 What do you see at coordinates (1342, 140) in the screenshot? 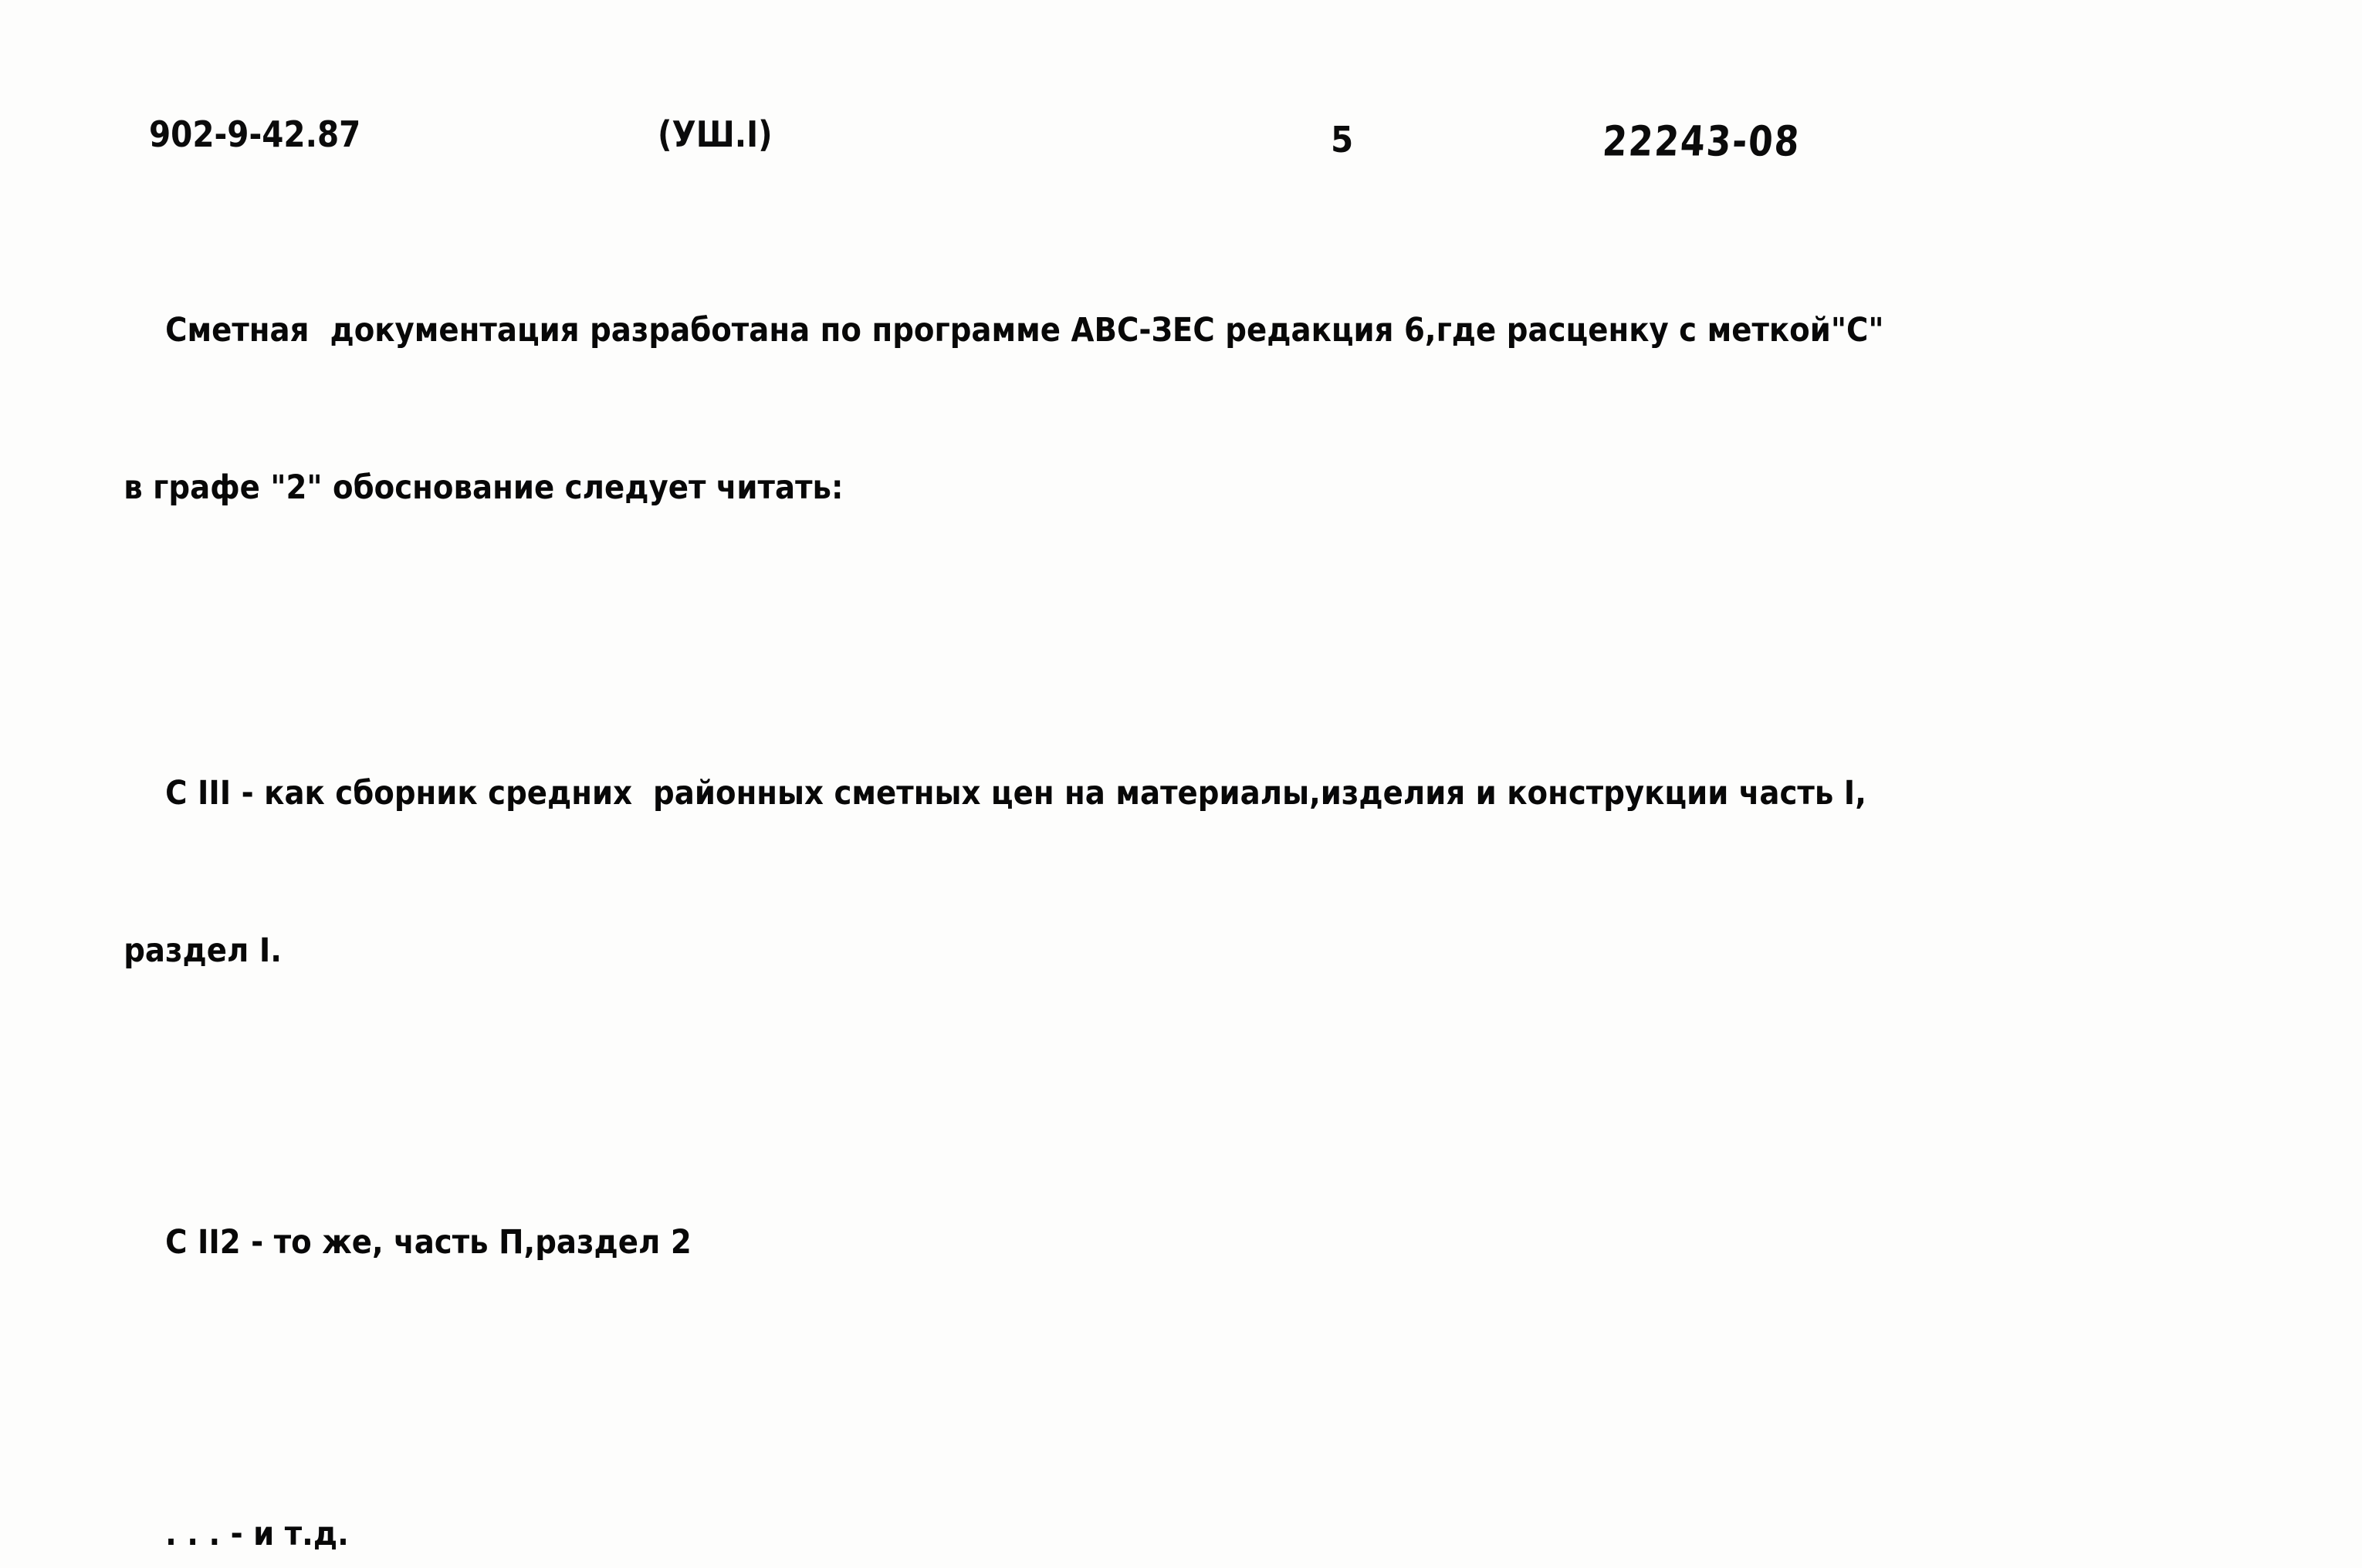
I see `page-number: 5` at bounding box center [1342, 140].